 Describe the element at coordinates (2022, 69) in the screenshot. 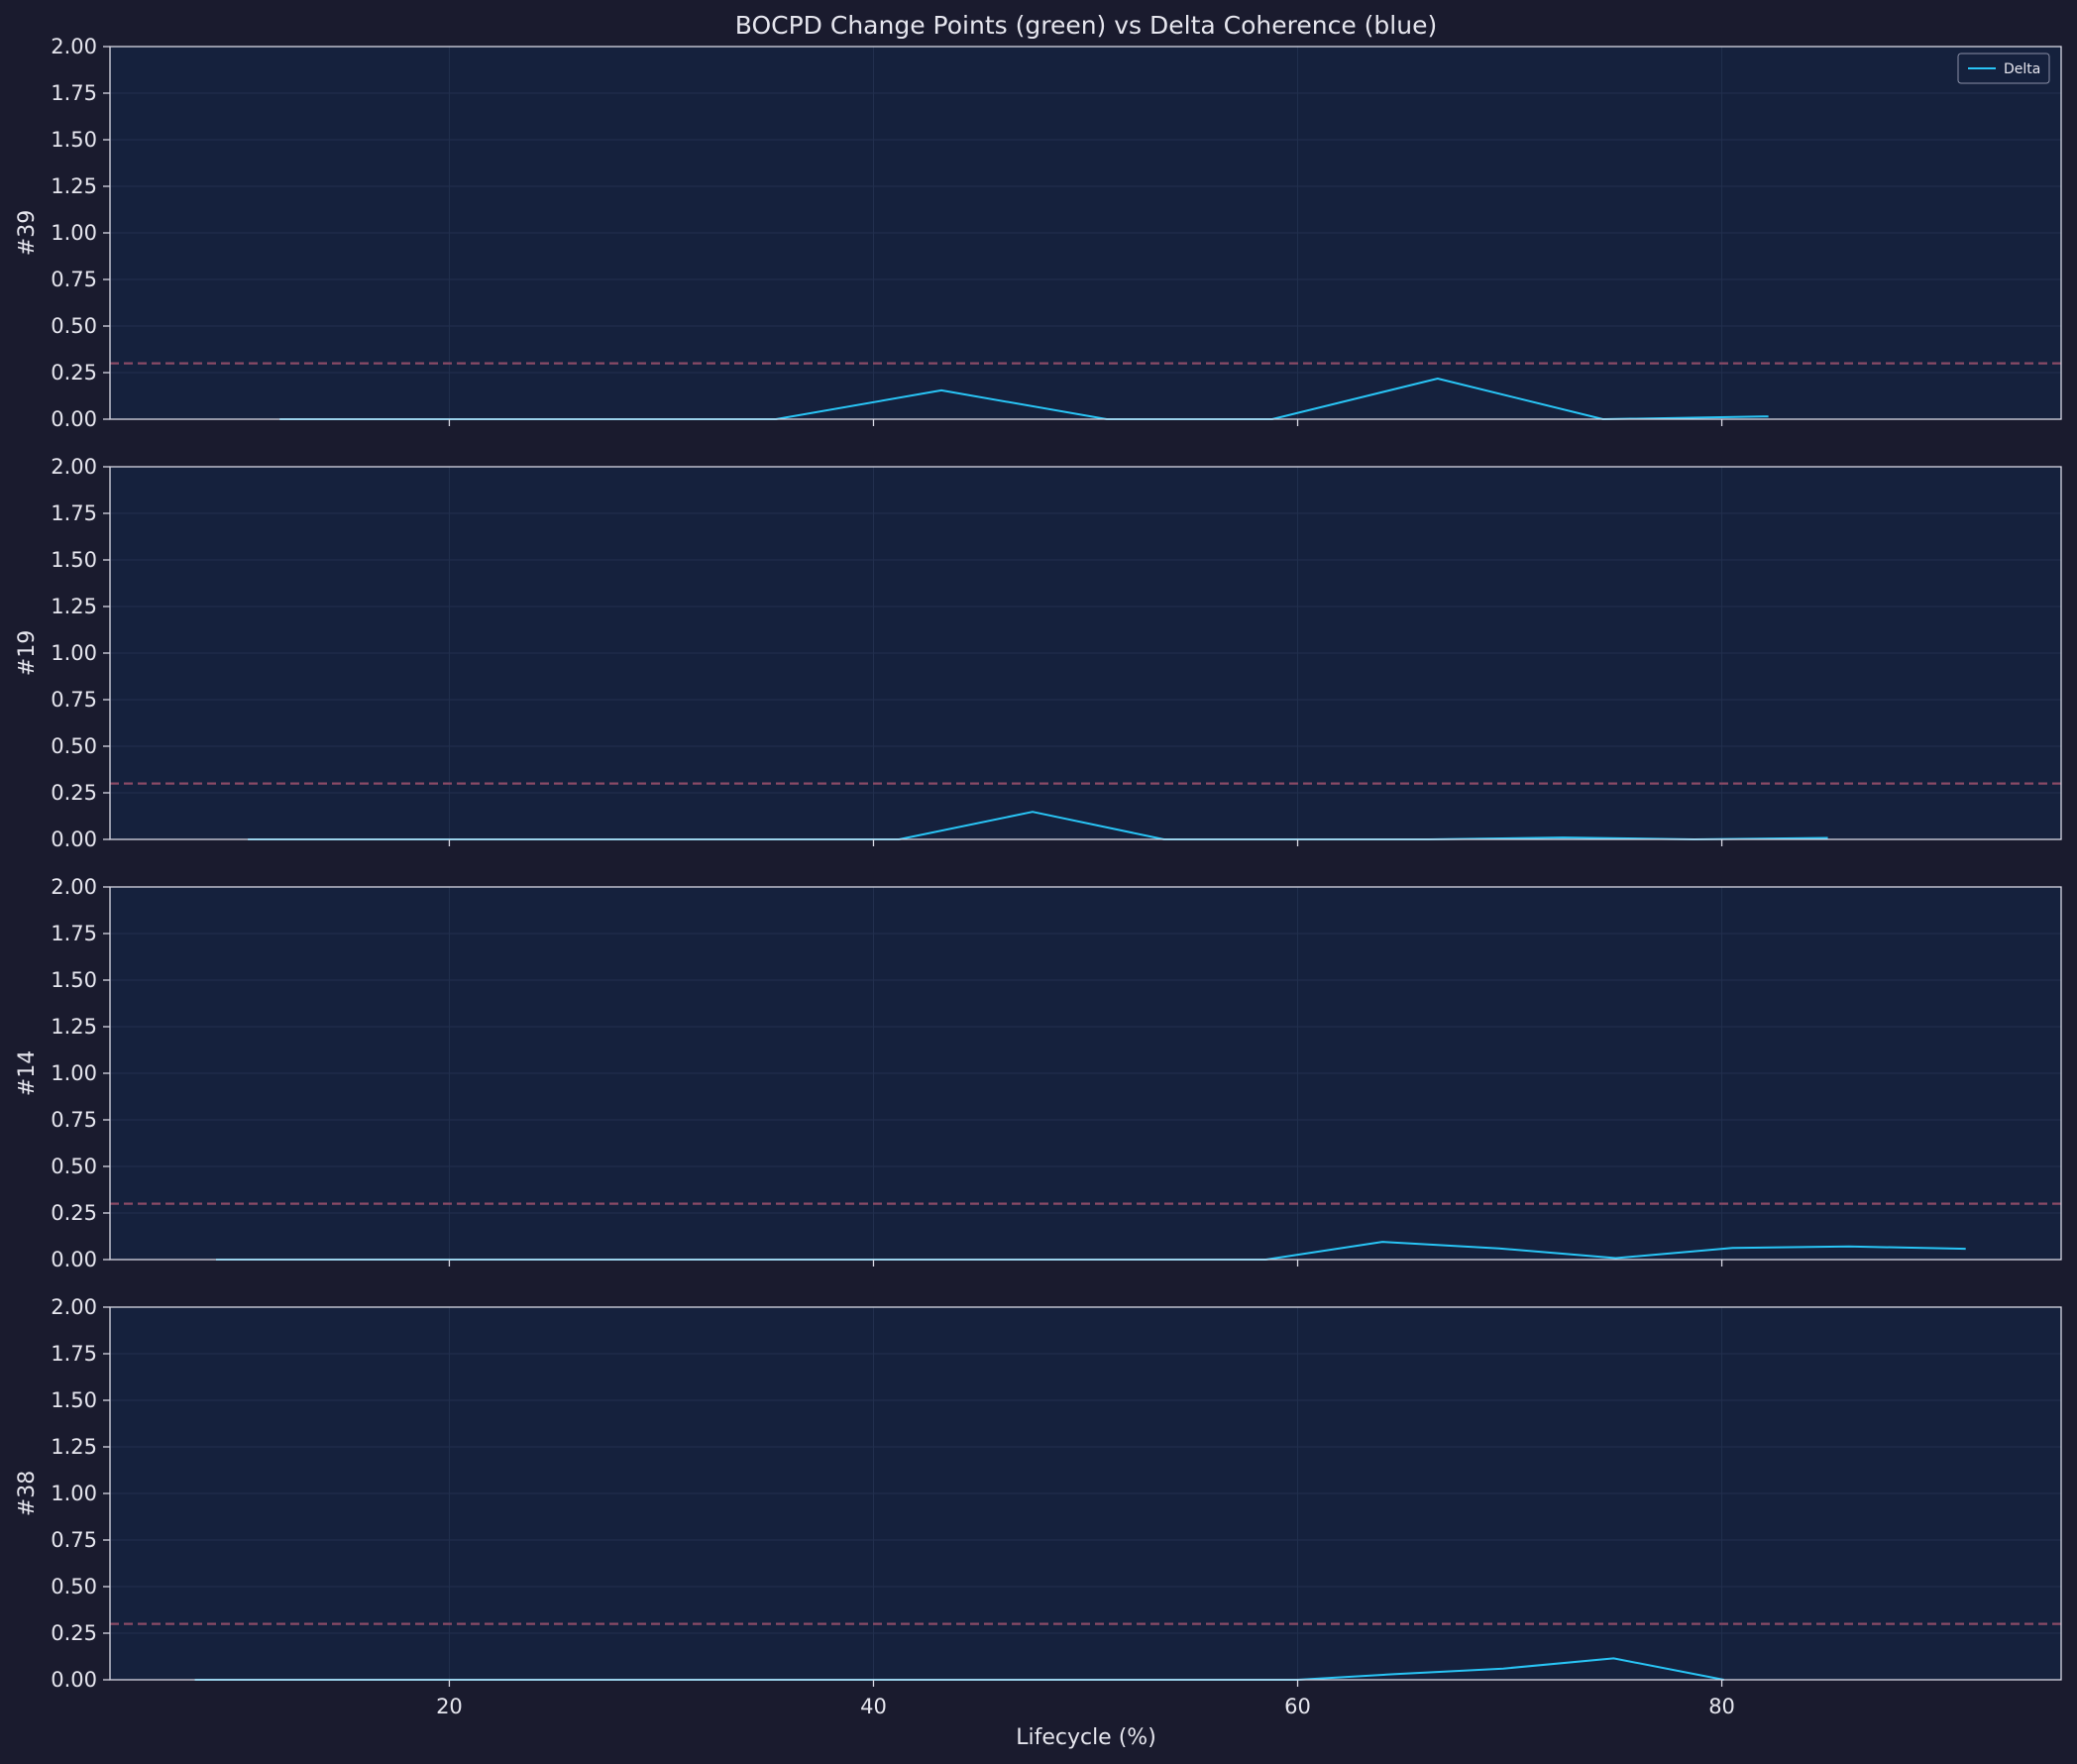

I see `legend-entry: Delta` at that location.